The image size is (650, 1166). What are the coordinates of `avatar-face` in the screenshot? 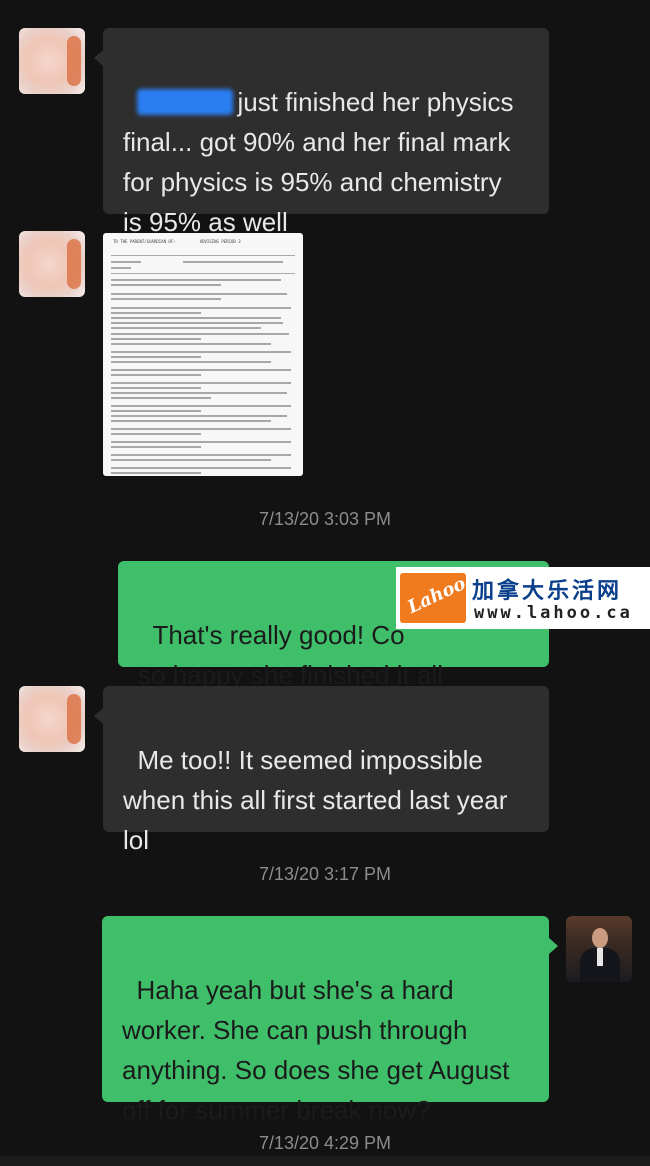 It's located at (600, 938).